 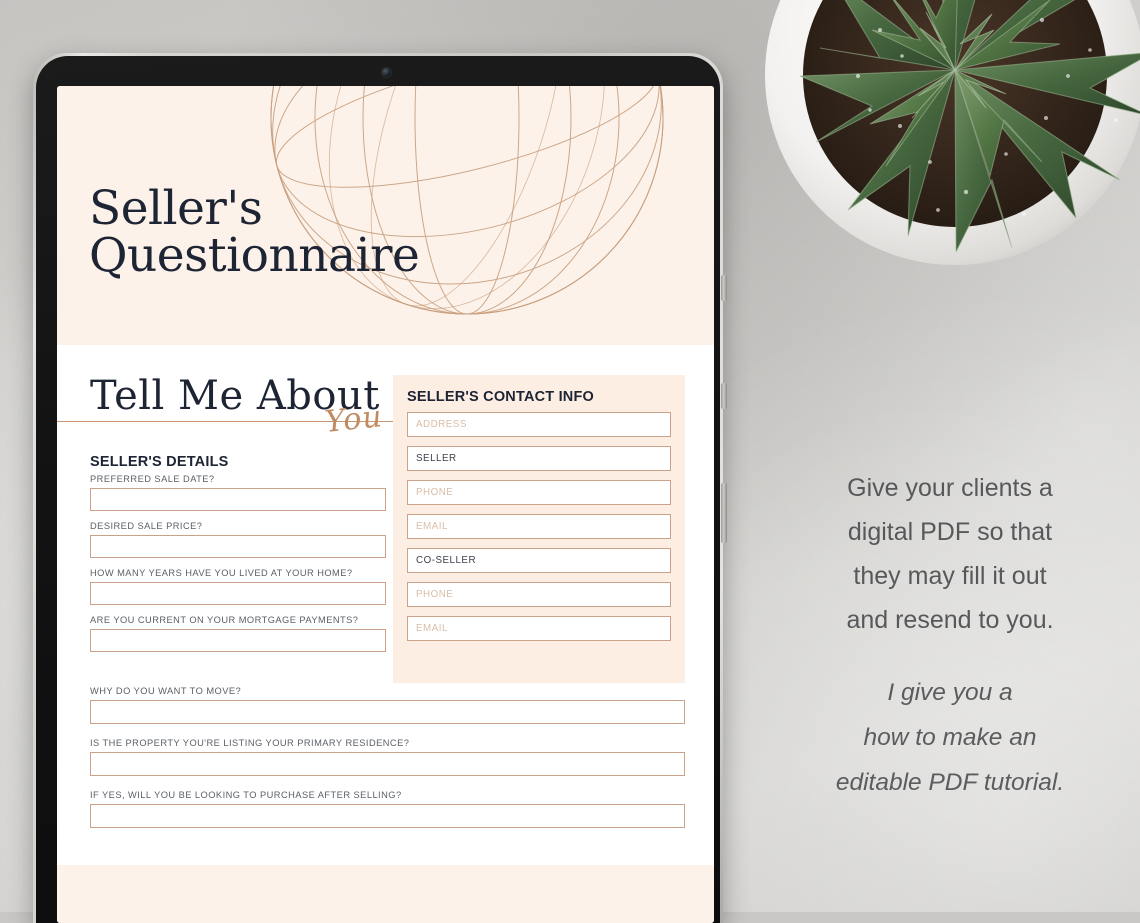 What do you see at coordinates (432, 526) in the screenshot?
I see `seller-email-placeholder: EMAIL` at bounding box center [432, 526].